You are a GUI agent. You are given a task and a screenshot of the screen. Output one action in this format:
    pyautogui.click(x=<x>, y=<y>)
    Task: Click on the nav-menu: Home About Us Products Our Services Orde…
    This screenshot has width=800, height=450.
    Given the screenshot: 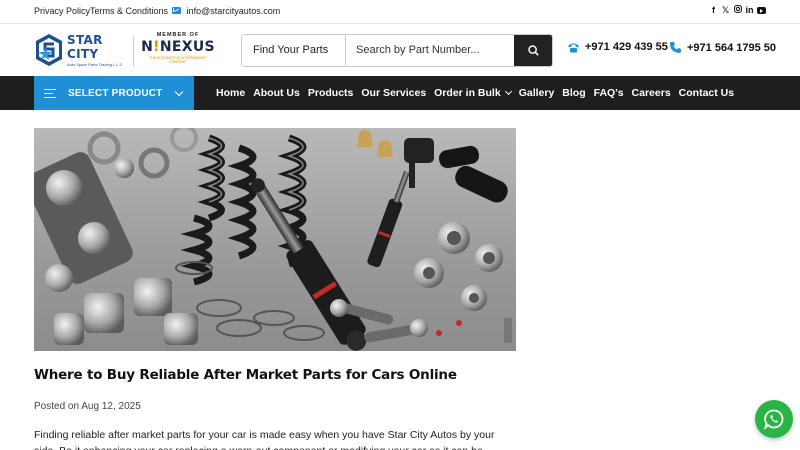 What is the action you would take?
    pyautogui.click(x=479, y=93)
    